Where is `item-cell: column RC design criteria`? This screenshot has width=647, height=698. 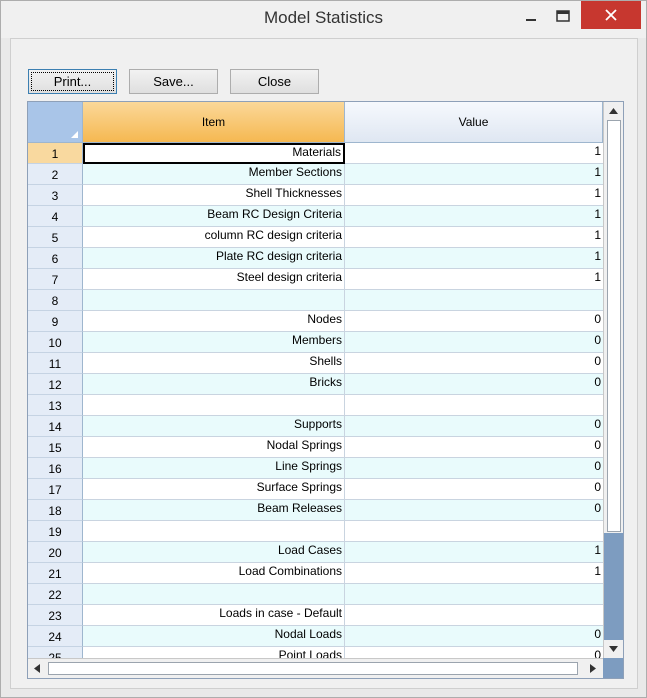 item-cell: column RC design criteria is located at coordinates (214, 237).